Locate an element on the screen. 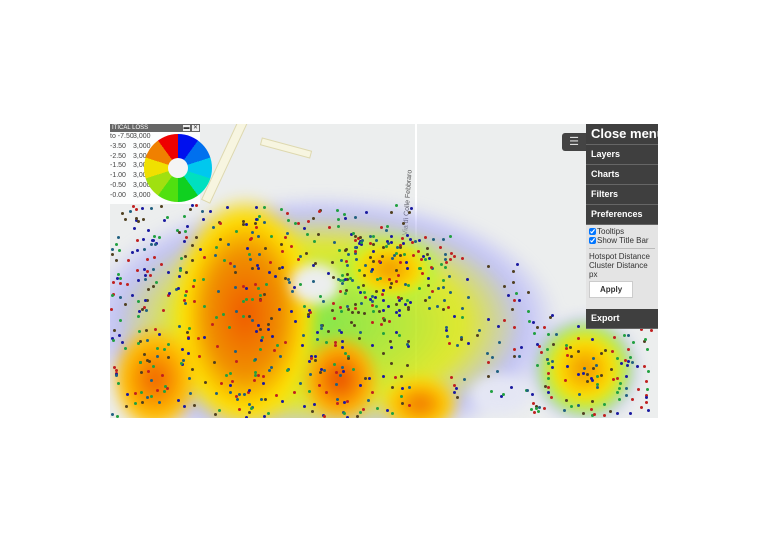  close-menu-button: Close menu is located at coordinates (622, 134).